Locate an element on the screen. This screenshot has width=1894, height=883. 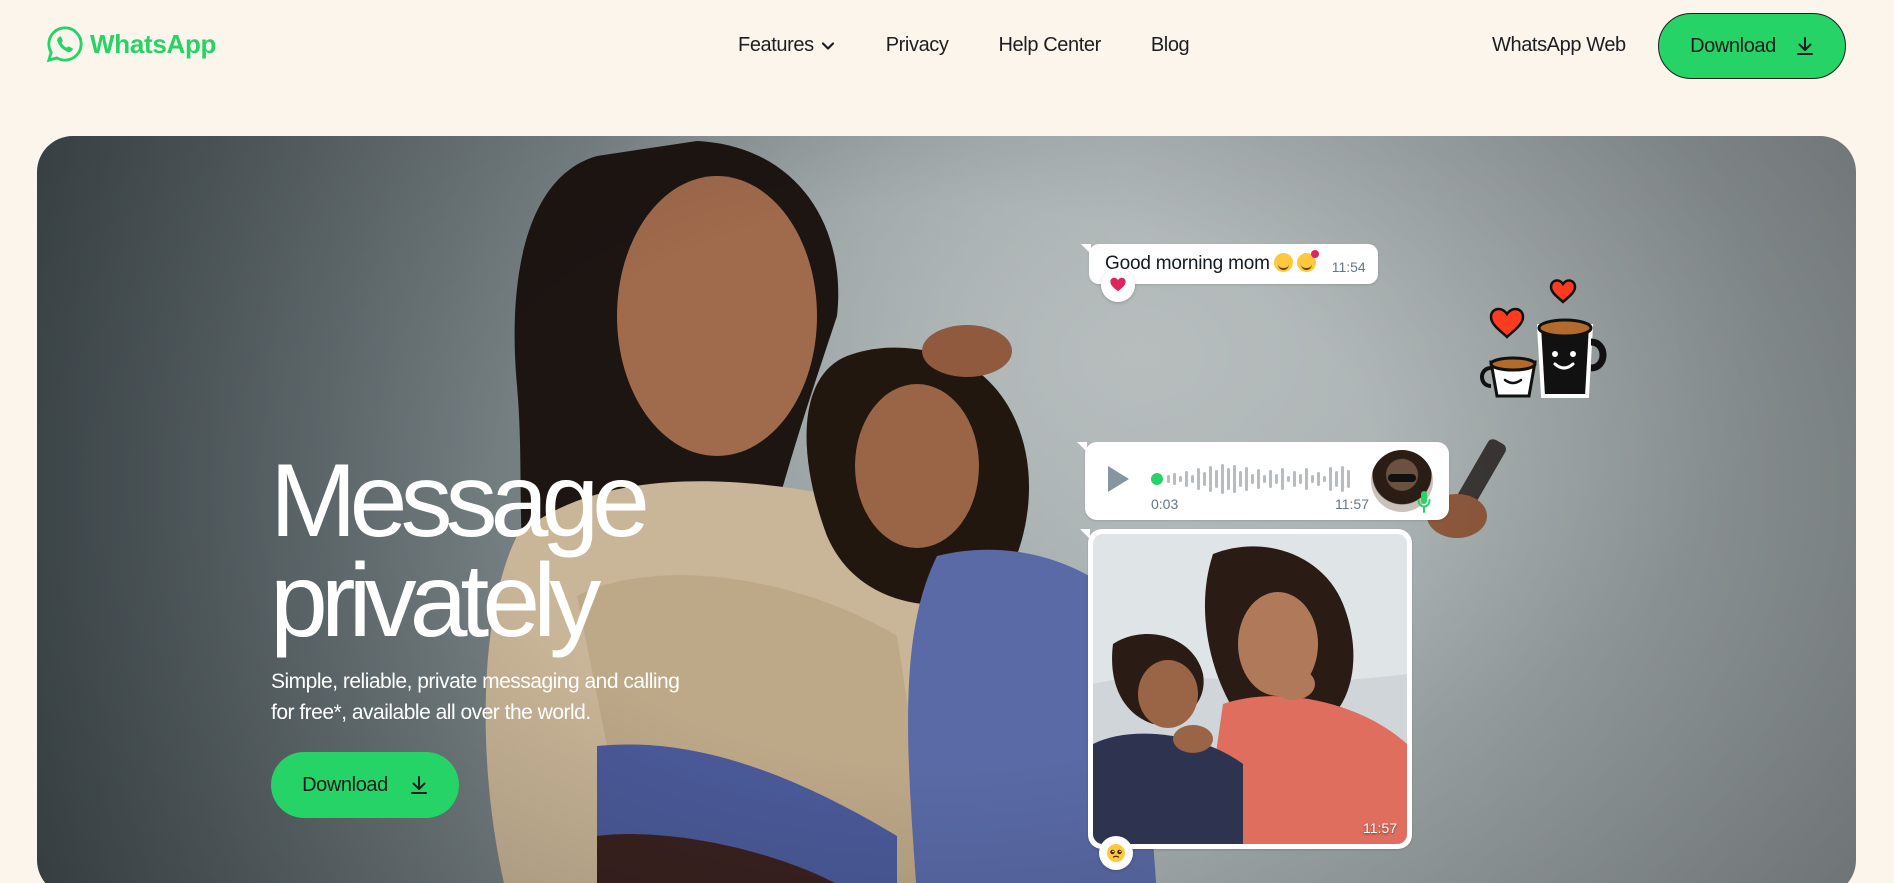
photo-time: 11:57 is located at coordinates (1380, 828).